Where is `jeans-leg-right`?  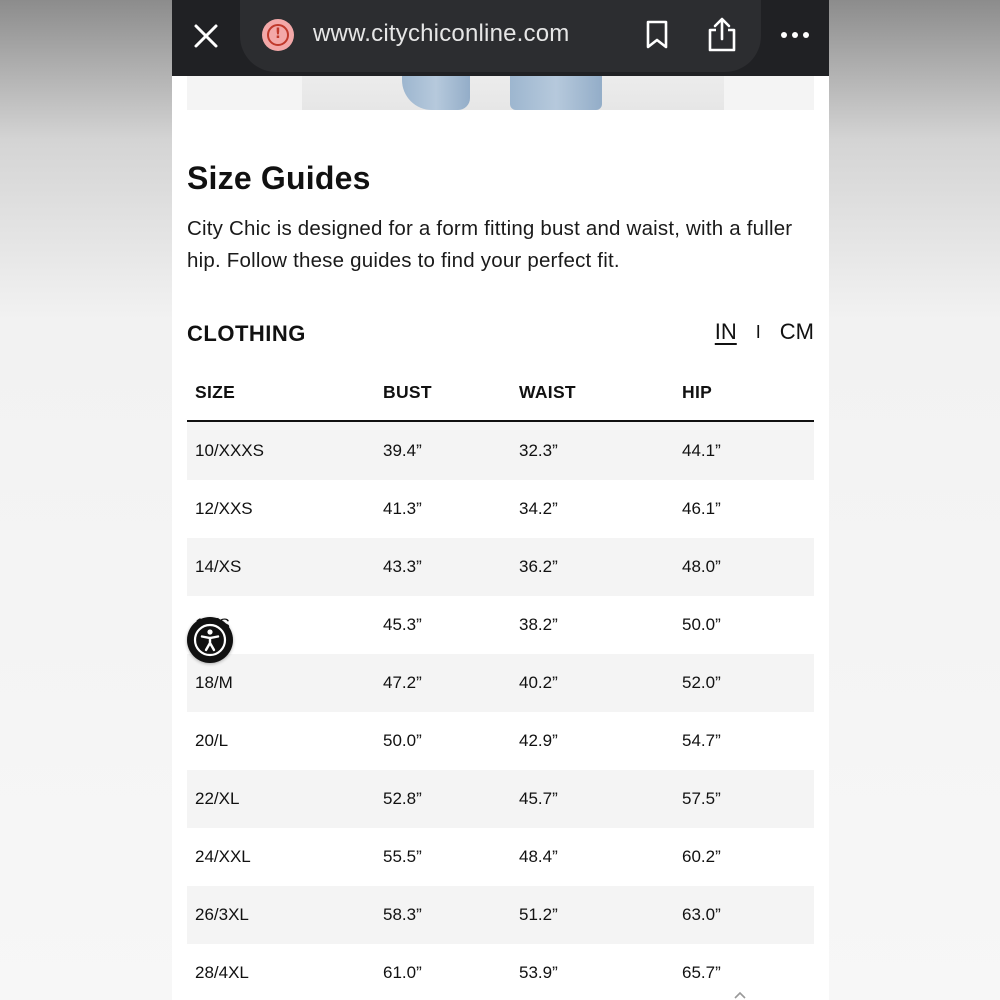 jeans-leg-right is located at coordinates (556, 93).